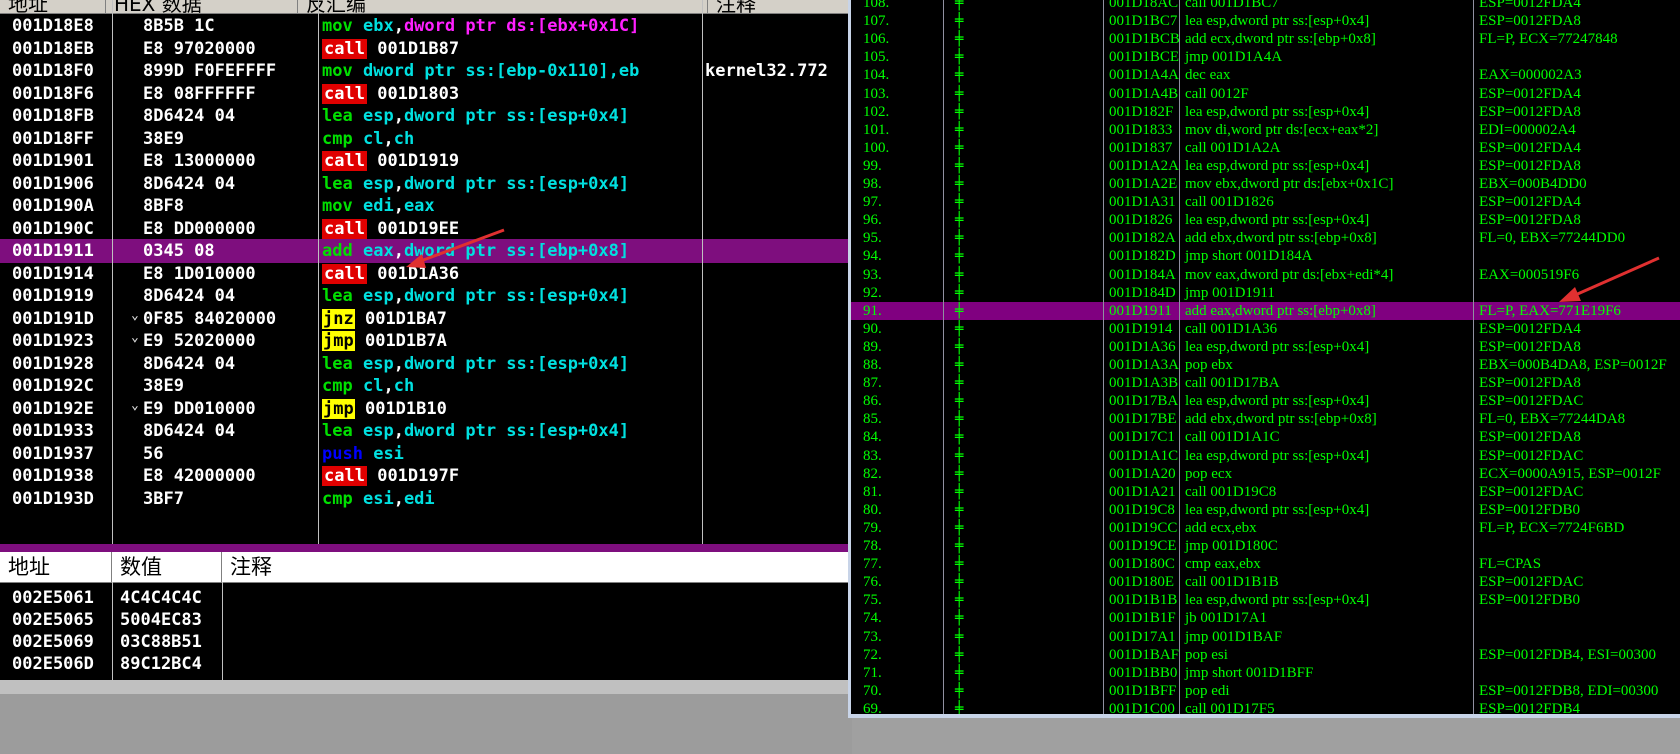 Image resolution: width=1680 pixels, height=754 pixels. What do you see at coordinates (1265, 582) in the screenshot?
I see `trace-row: 76. ╪ 001D180E call 001D1B1B ESP=0012FDAC` at bounding box center [1265, 582].